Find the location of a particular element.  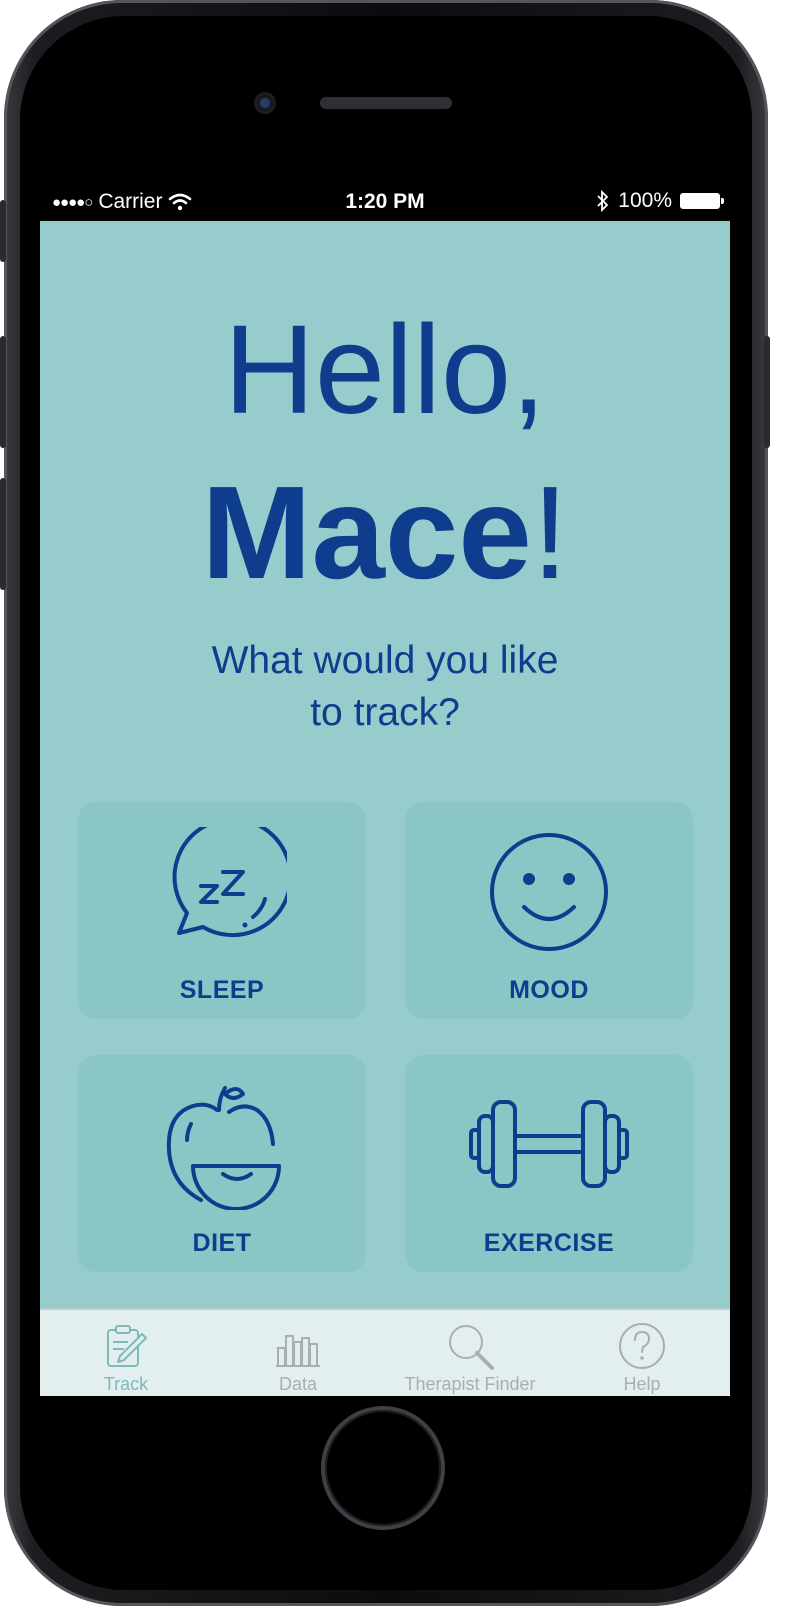

earpiece-speaker is located at coordinates (386, 103).